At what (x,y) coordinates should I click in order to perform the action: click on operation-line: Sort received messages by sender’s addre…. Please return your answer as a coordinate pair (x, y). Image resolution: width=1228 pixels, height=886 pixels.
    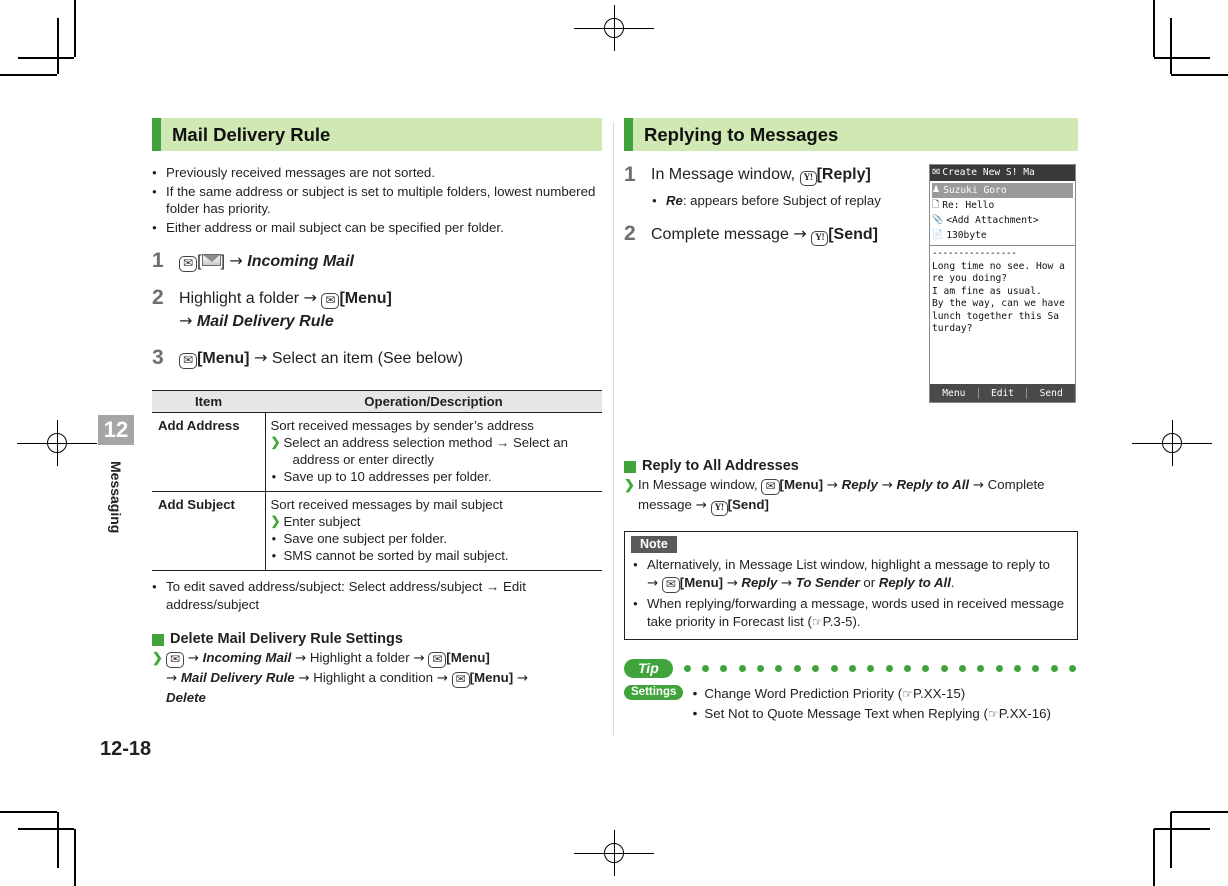
    Looking at the image, I should click on (402, 425).